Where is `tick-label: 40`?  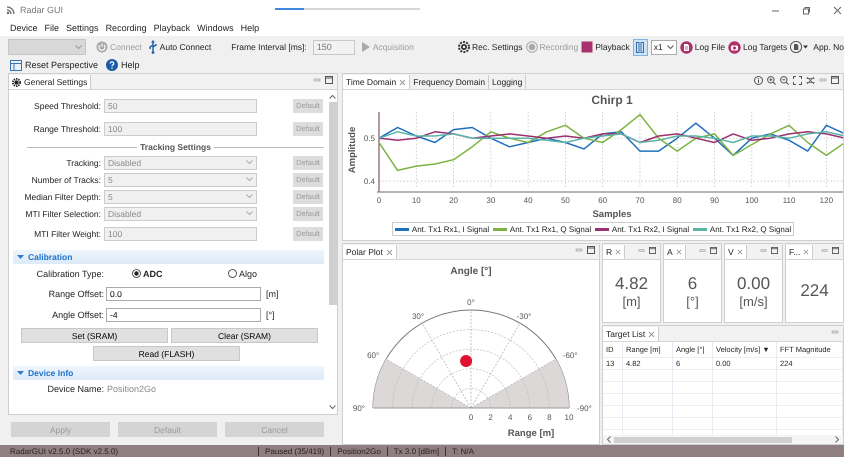 tick-label: 40 is located at coordinates (528, 200).